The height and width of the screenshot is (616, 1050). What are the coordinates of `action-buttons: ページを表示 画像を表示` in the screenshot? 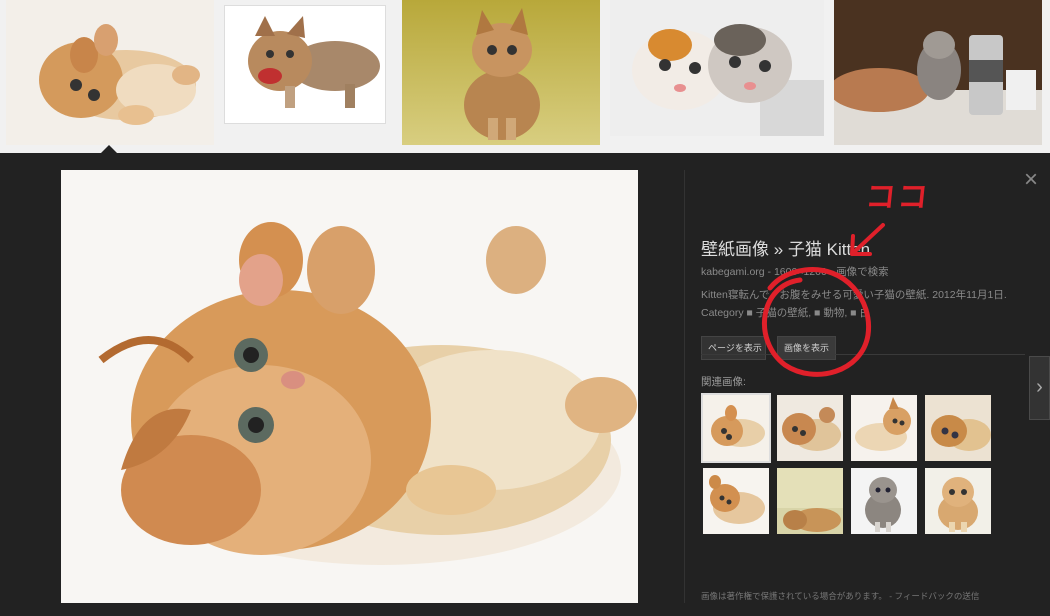 It's located at (866, 348).